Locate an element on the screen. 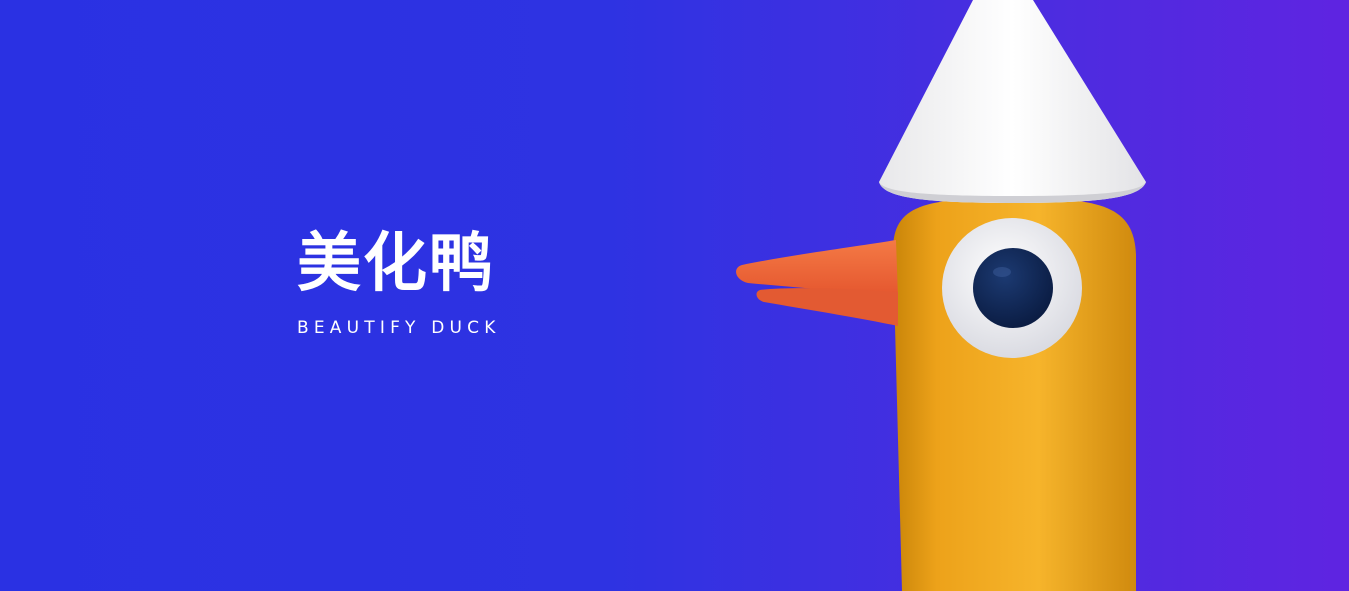 The height and width of the screenshot is (591, 1349). beak-icon is located at coordinates (817, 283).